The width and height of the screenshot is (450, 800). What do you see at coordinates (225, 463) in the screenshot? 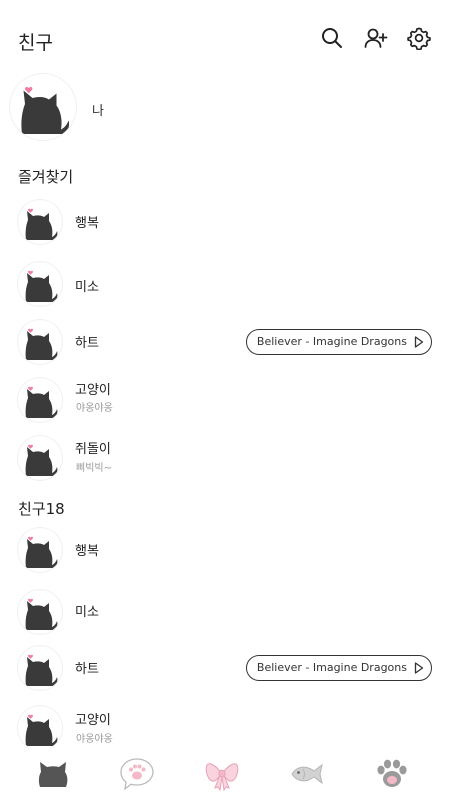
I see `friend-row: 쥐돌이 삐빅빅~` at bounding box center [225, 463].